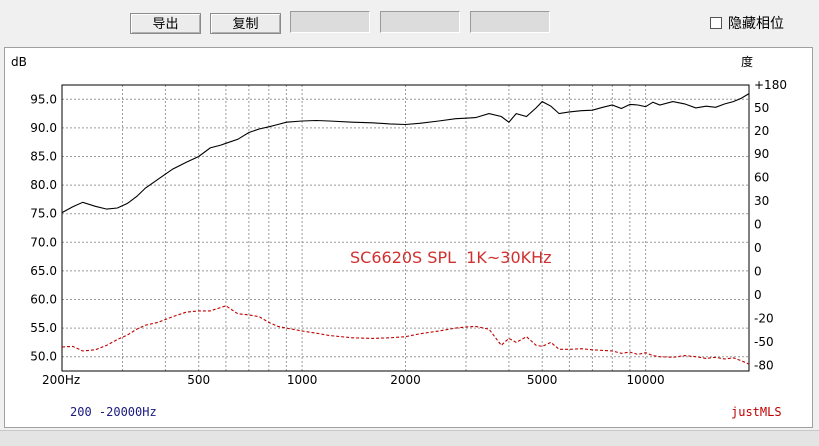 The width and height of the screenshot is (819, 446). I want to click on y2-tick-label: +180, so click(770, 85).